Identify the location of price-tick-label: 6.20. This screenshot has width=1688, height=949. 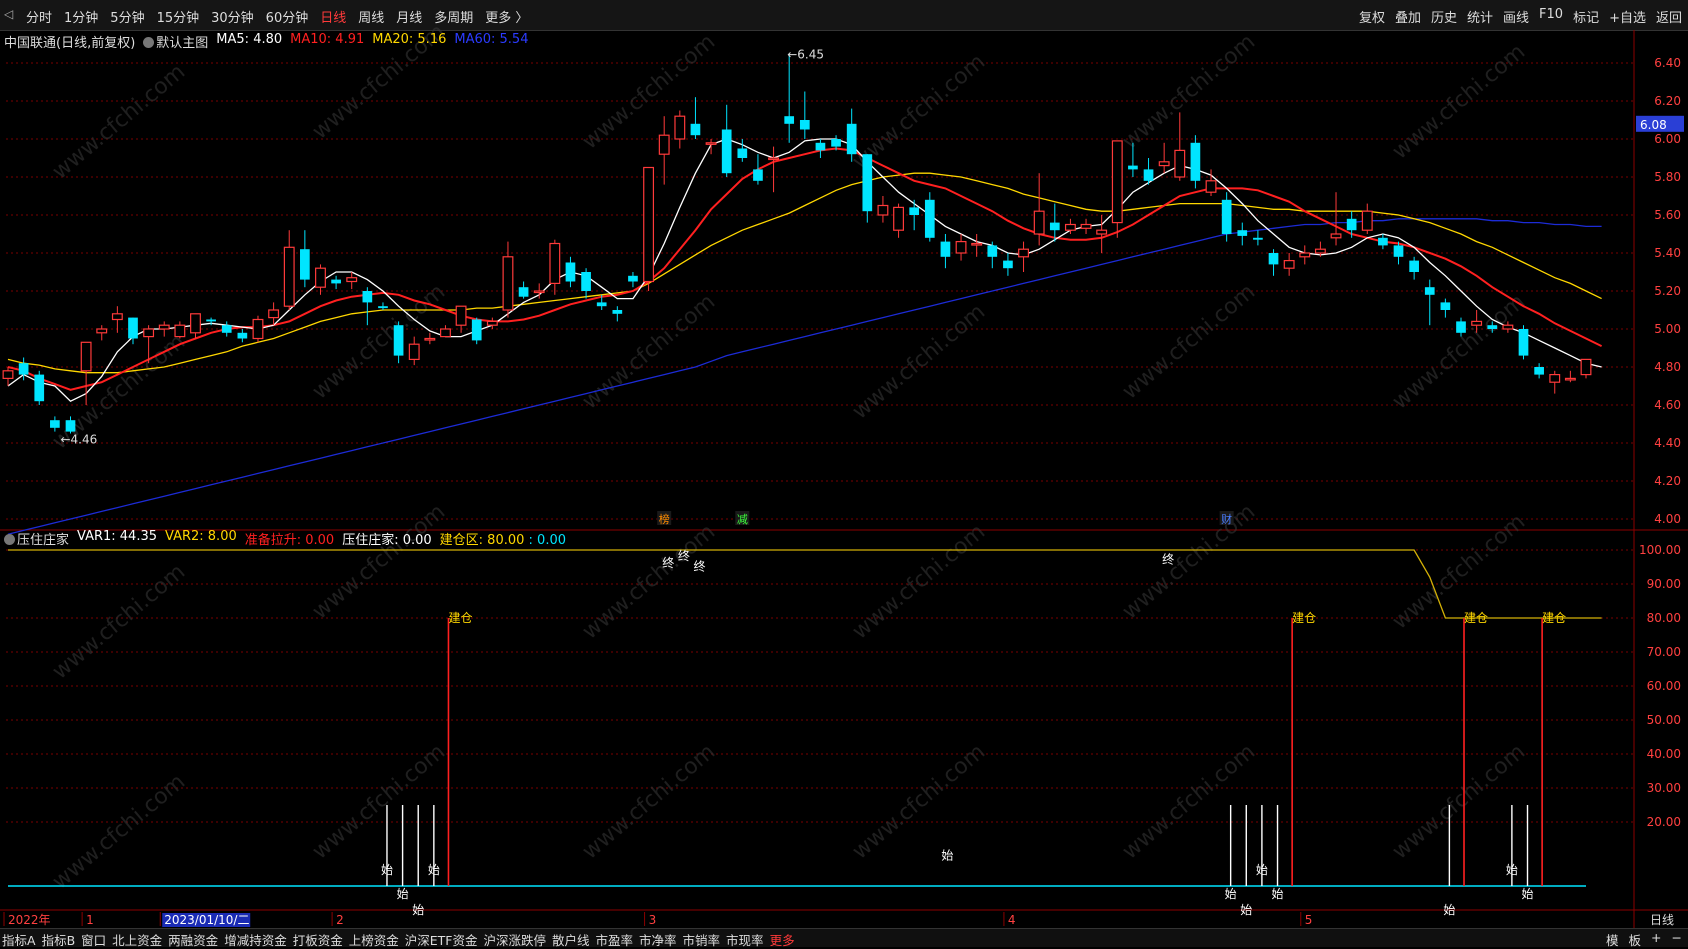
(1667, 101).